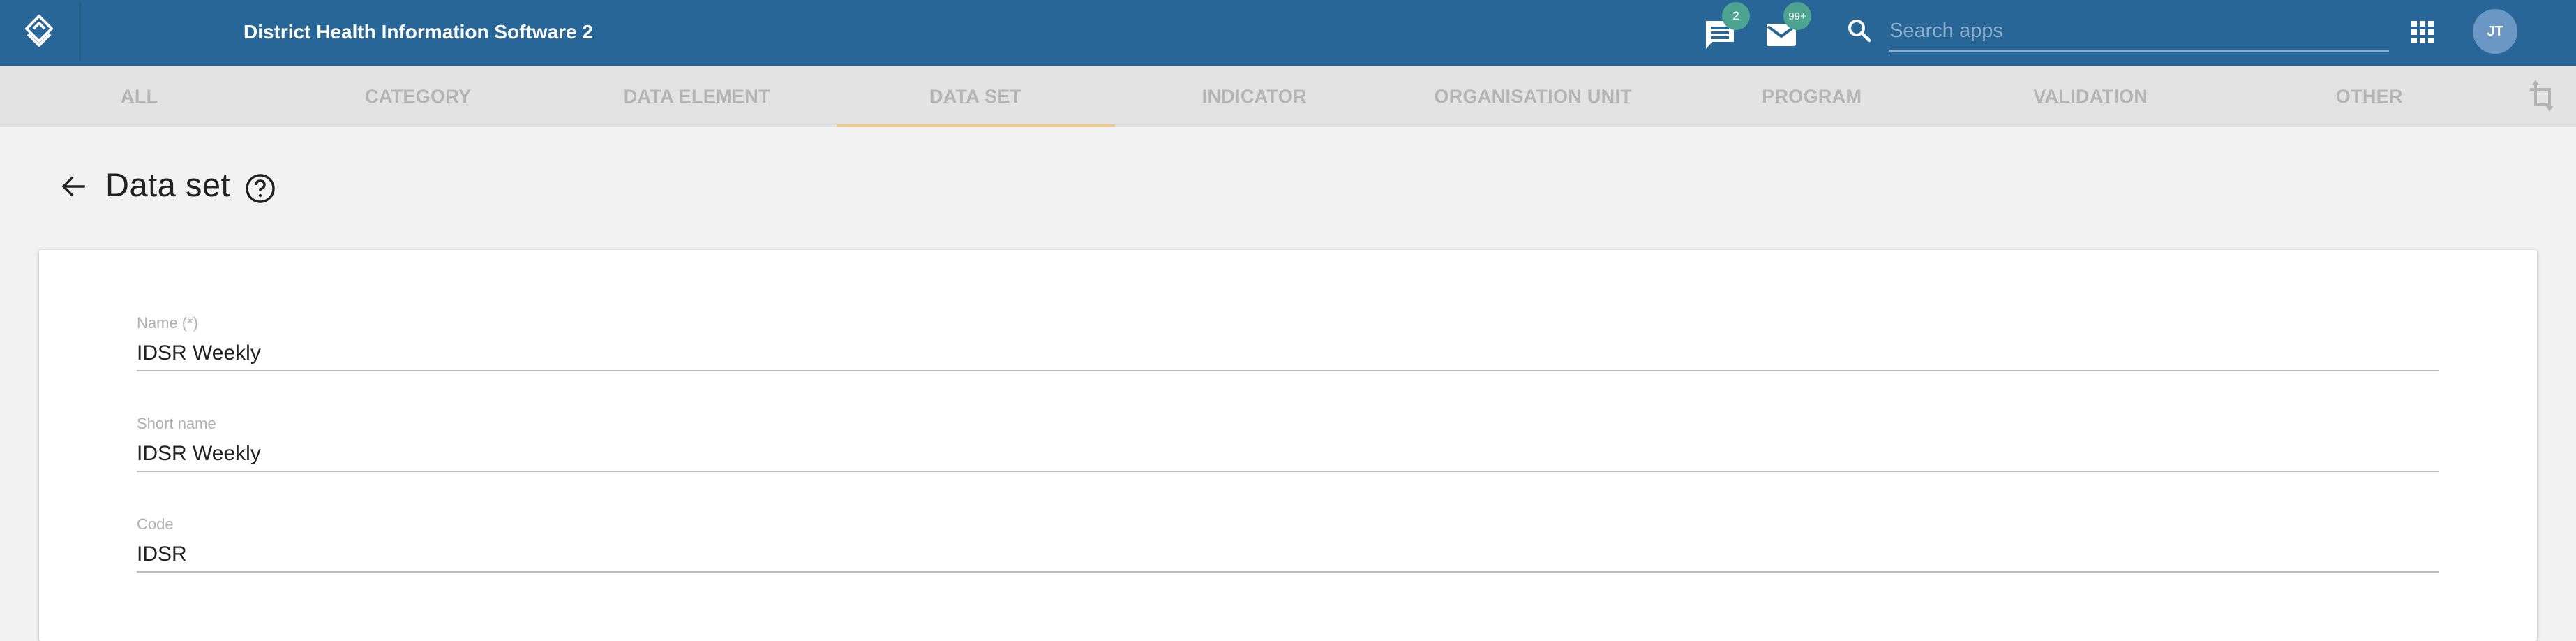 The width and height of the screenshot is (2576, 641). What do you see at coordinates (2422, 32) in the screenshot?
I see `apps-grid-icon` at bounding box center [2422, 32].